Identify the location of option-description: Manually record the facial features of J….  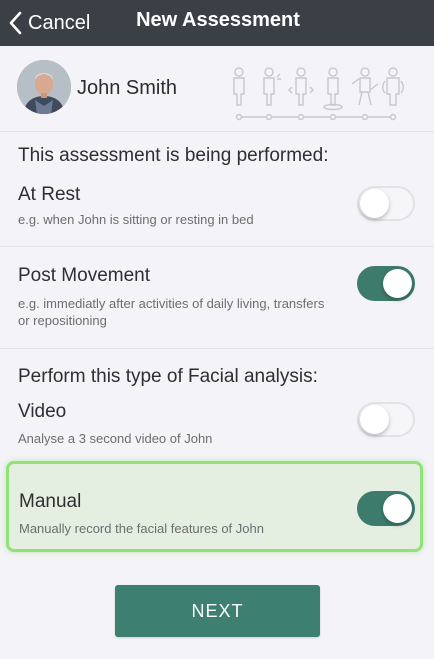
(141, 528).